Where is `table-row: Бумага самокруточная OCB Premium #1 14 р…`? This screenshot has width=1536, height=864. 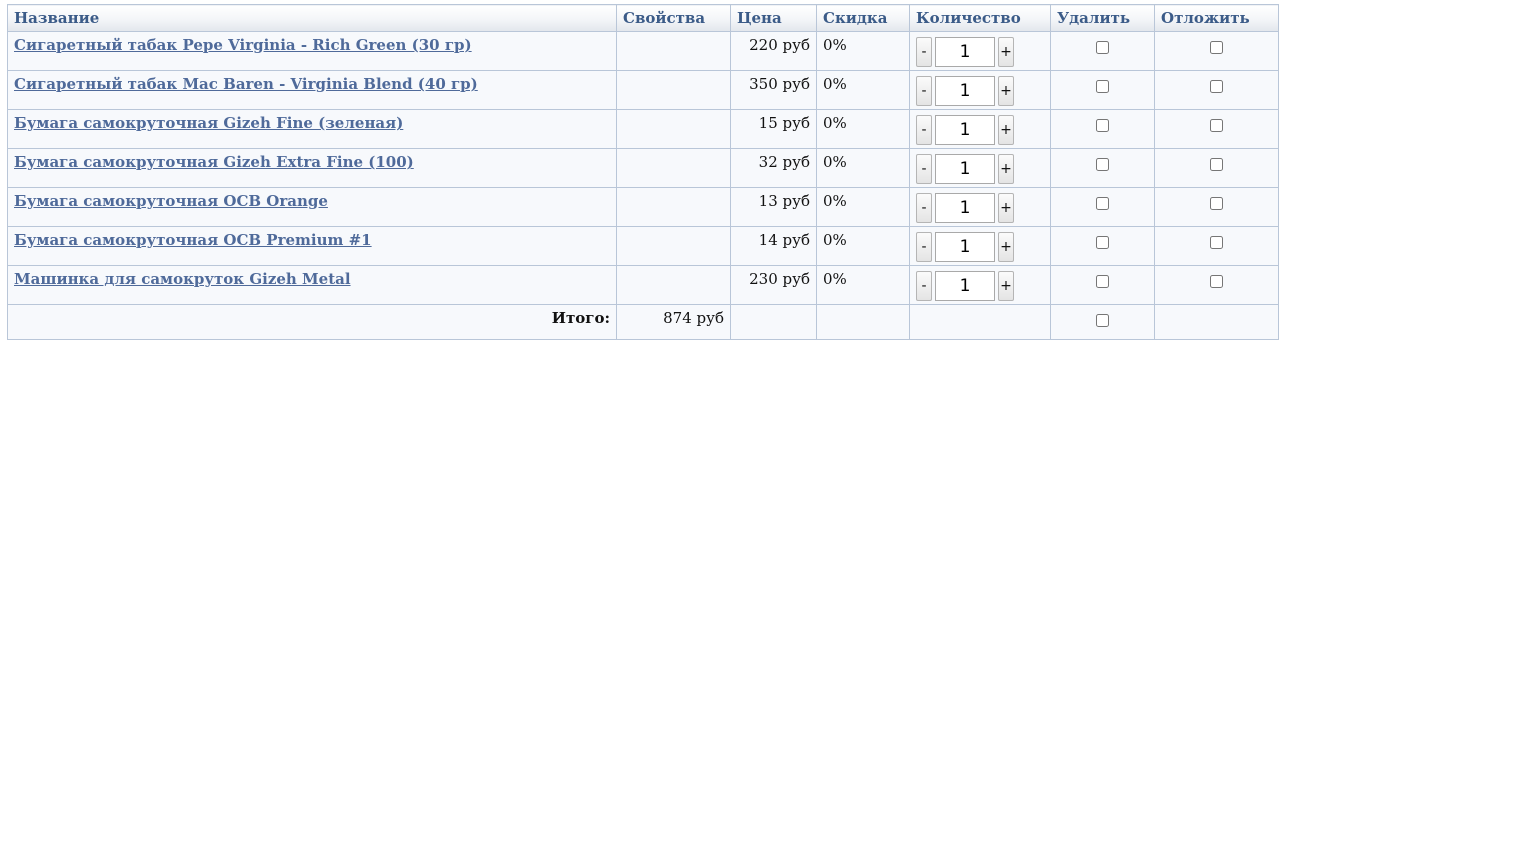
table-row: Бумага самокруточная OCB Premium #1 14 р… is located at coordinates (643, 246).